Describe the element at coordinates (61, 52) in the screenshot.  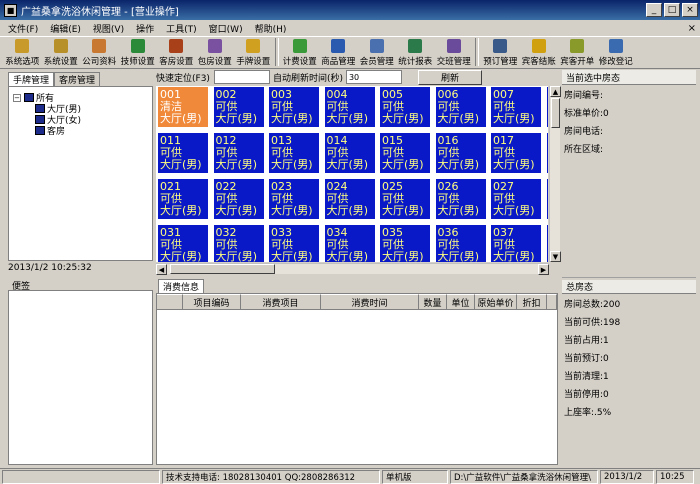
I see `toolbar-button-1: 系统设置` at that location.